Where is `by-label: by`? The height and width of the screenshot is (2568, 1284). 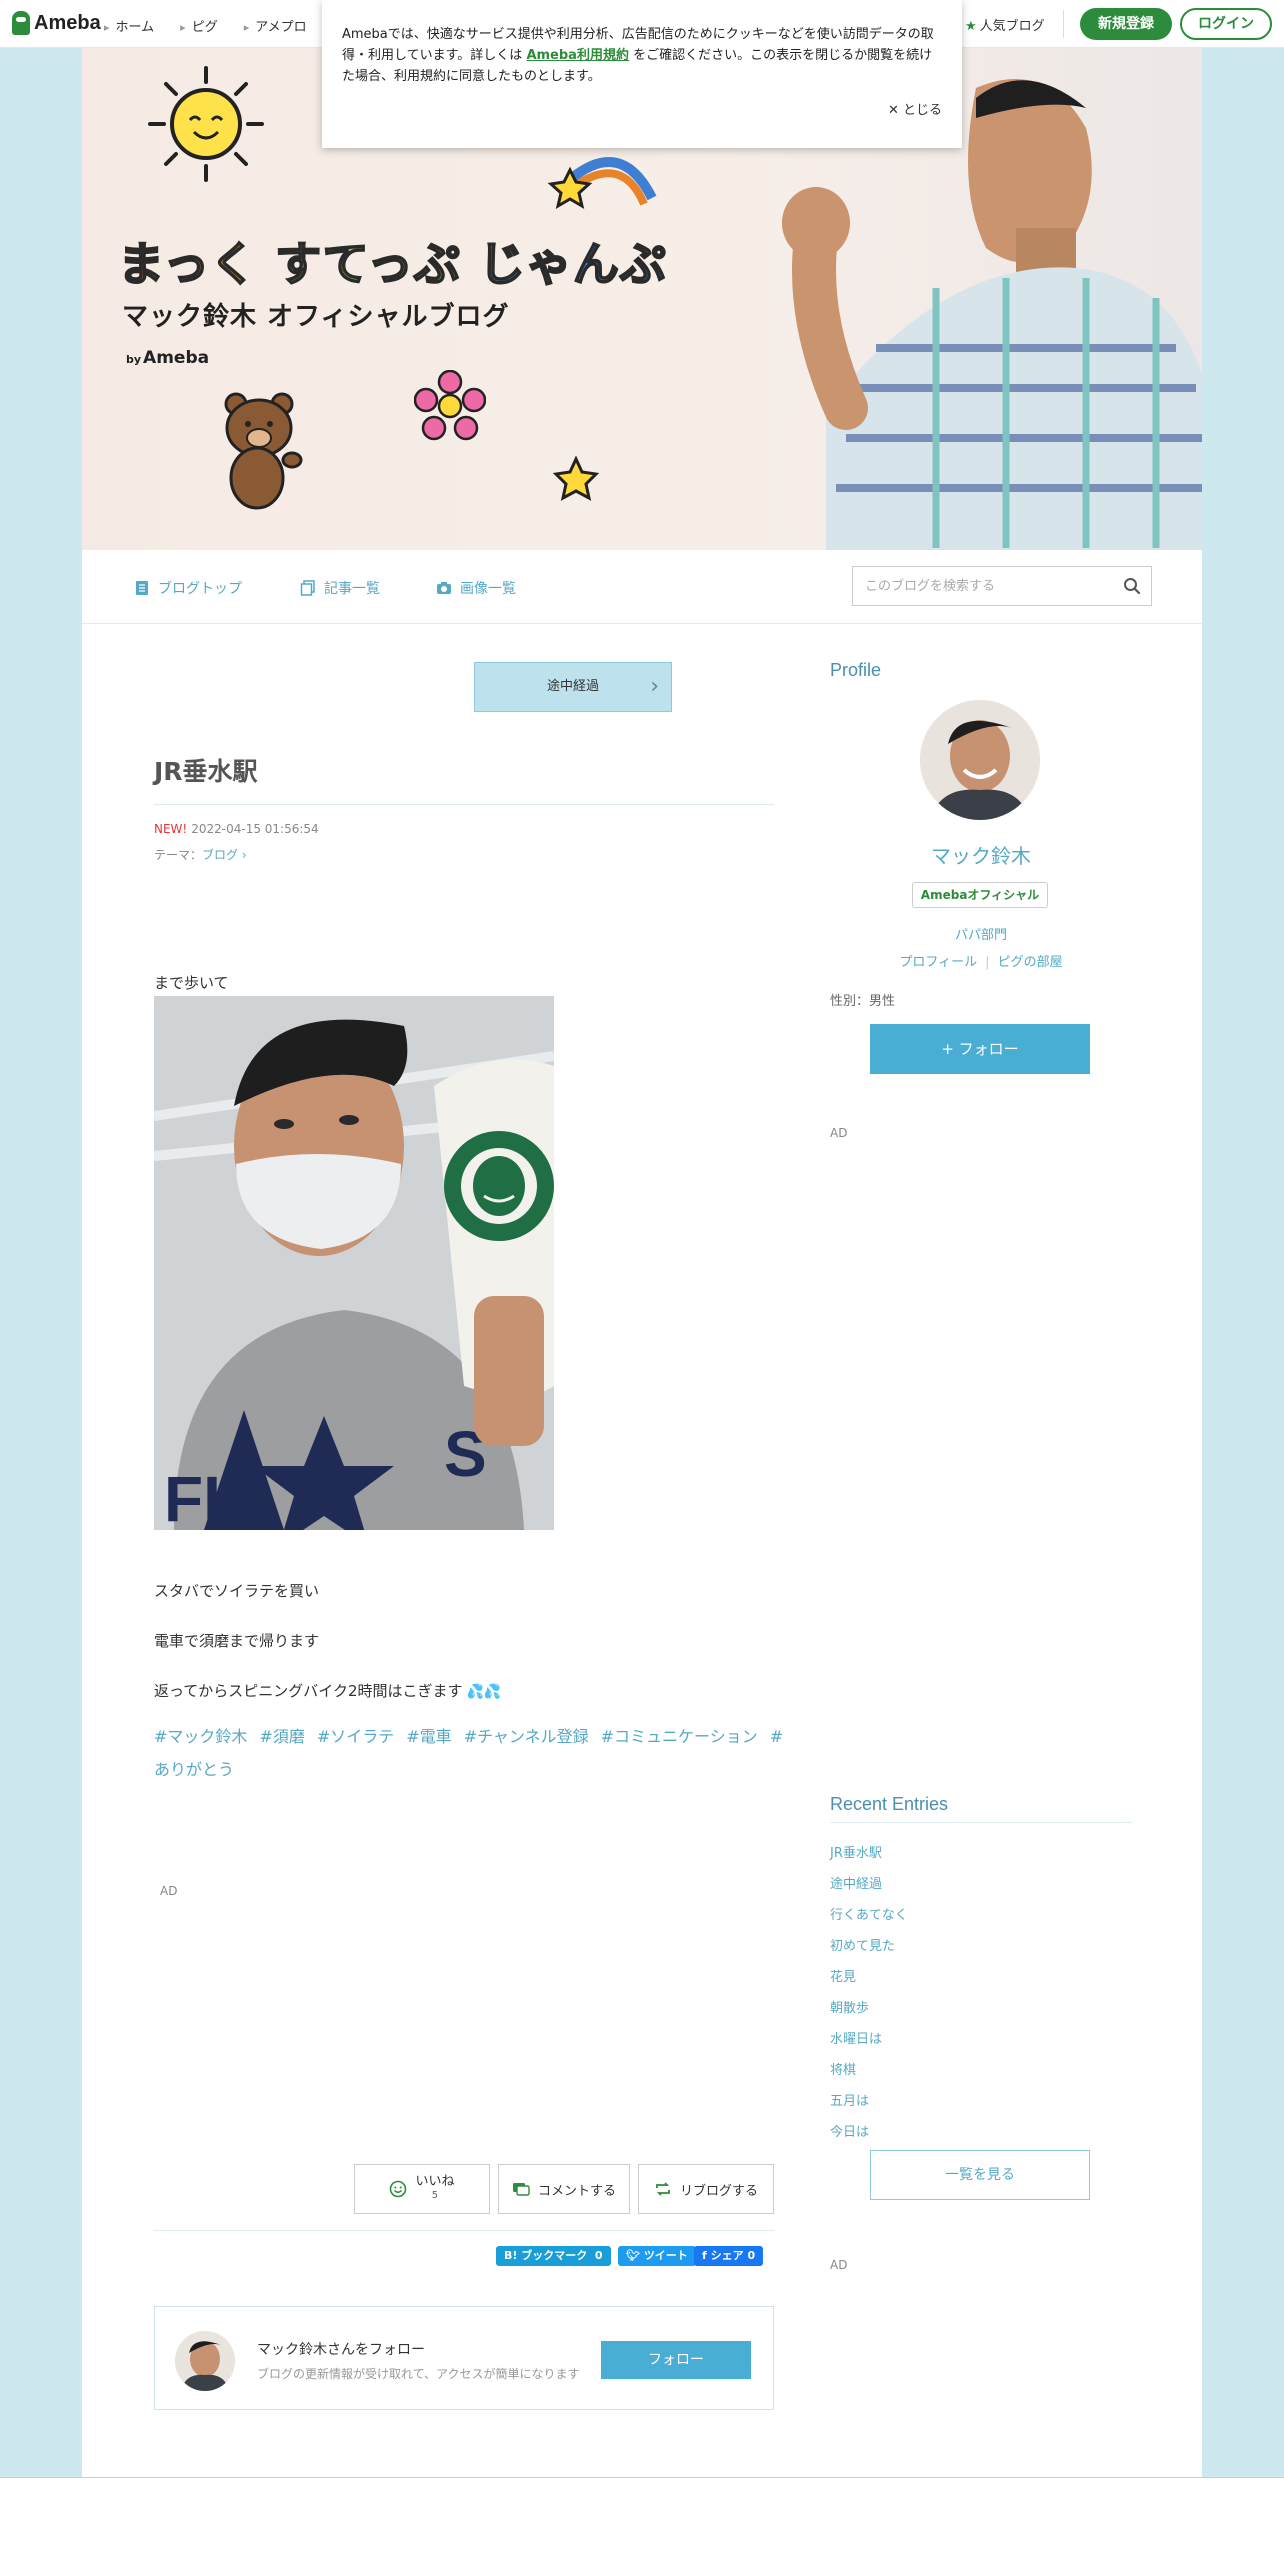
by-label: by is located at coordinates (134, 359).